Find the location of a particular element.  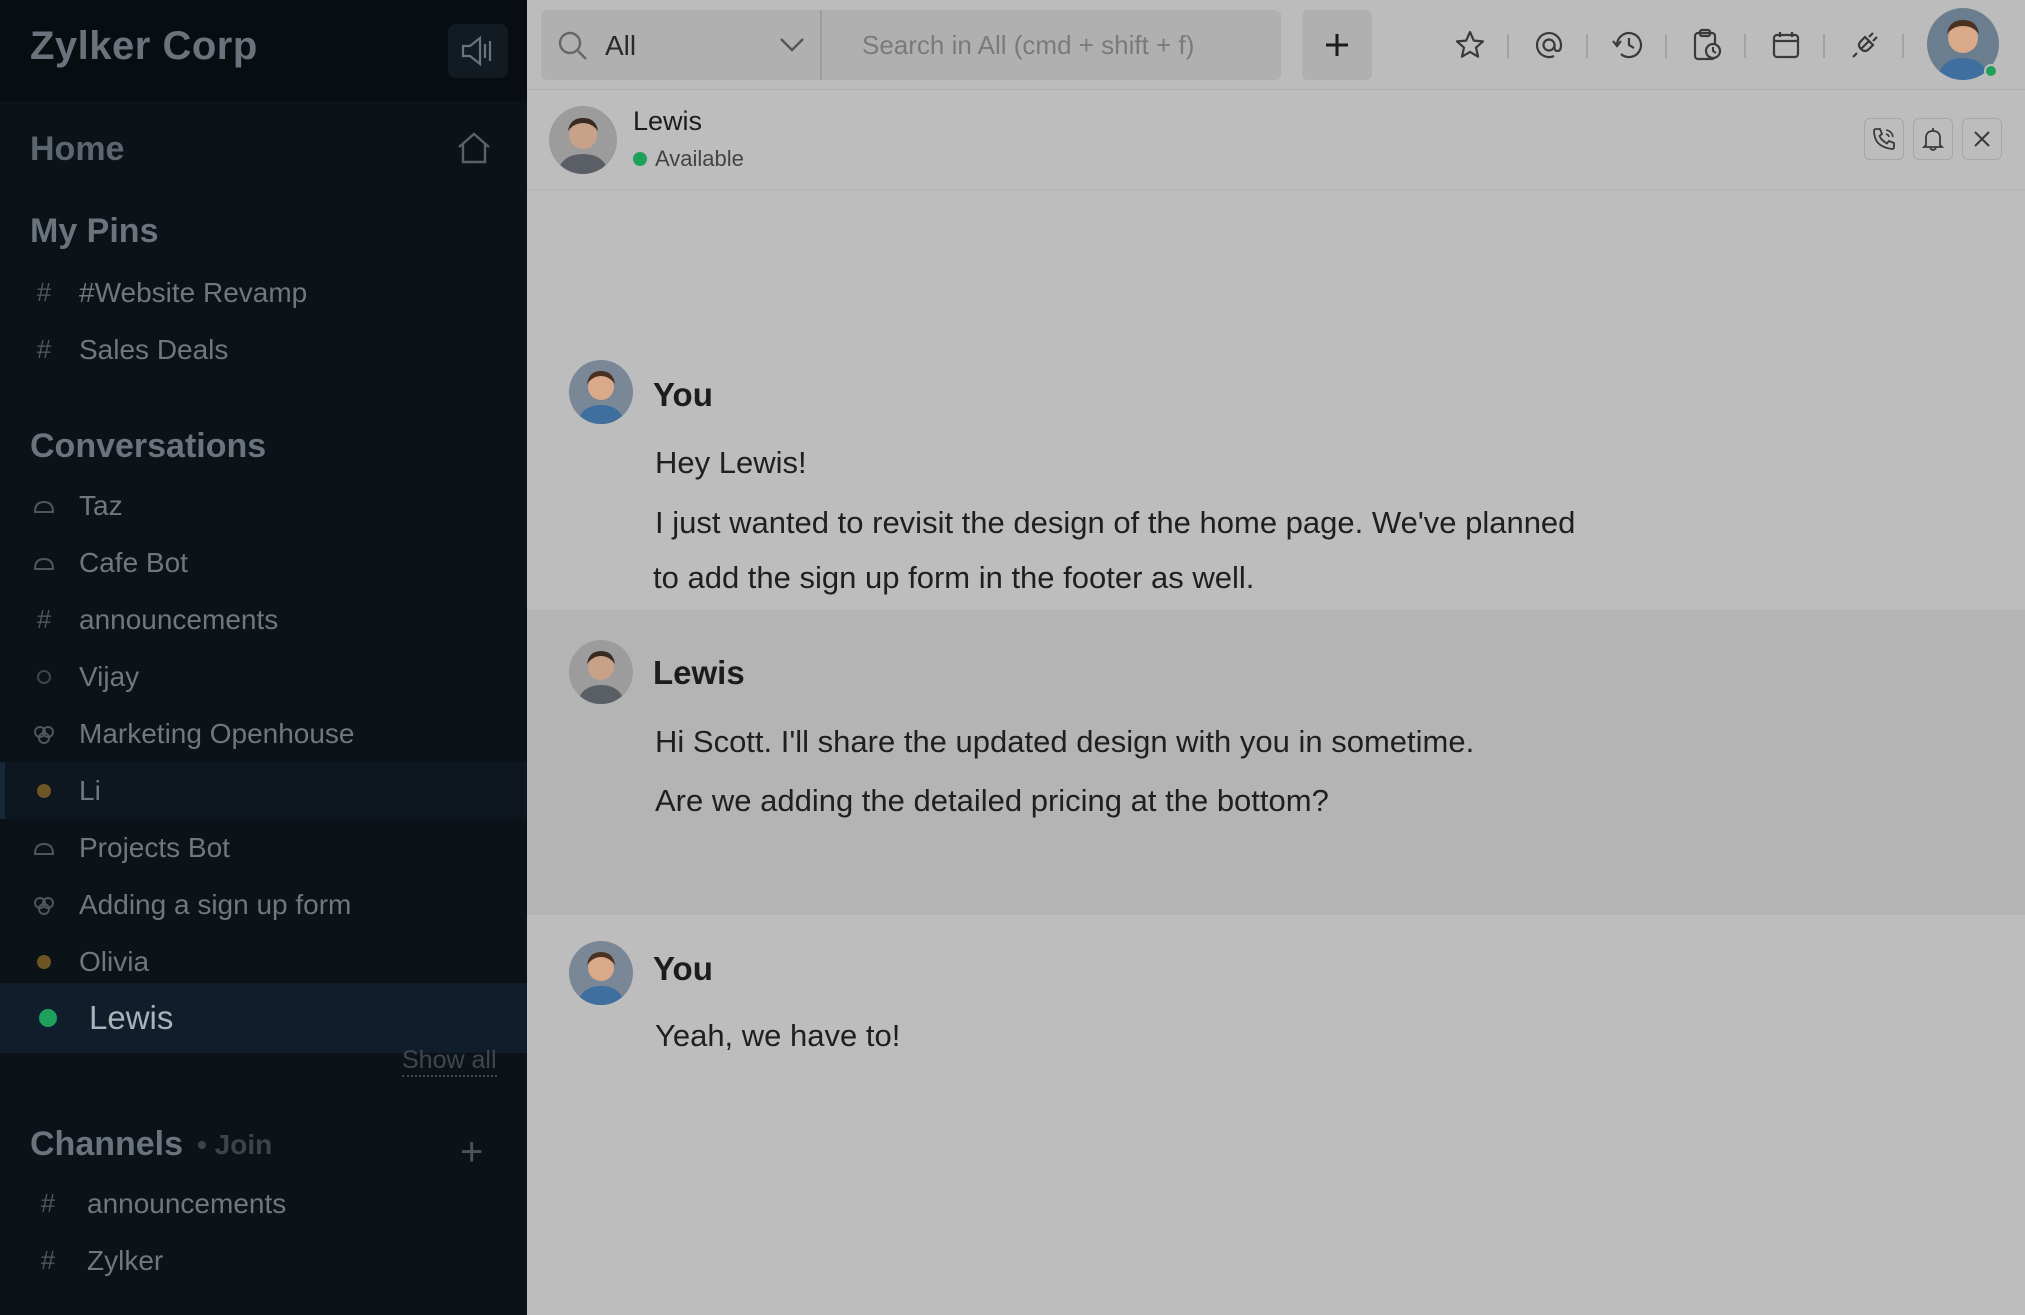

clipboard-clock-icon is located at coordinates (1707, 44).